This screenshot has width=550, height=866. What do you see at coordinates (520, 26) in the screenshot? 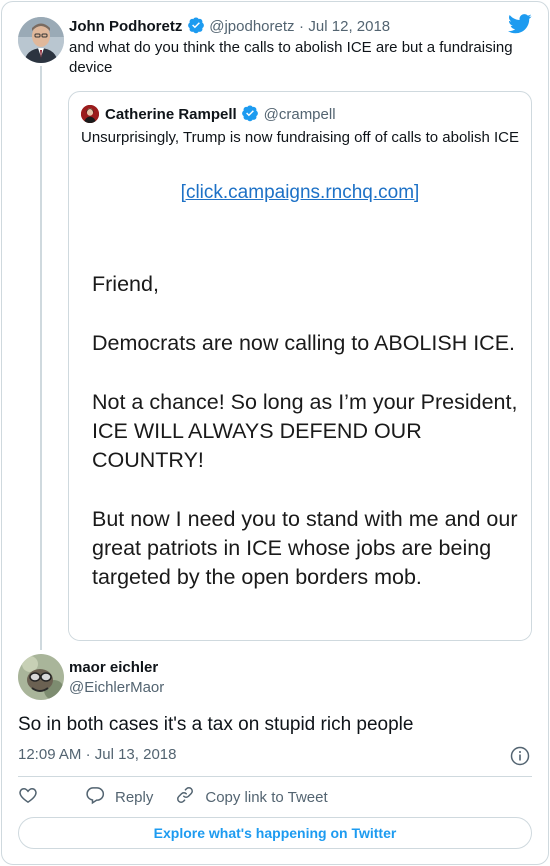
I see `twitter-bird-icon` at bounding box center [520, 26].